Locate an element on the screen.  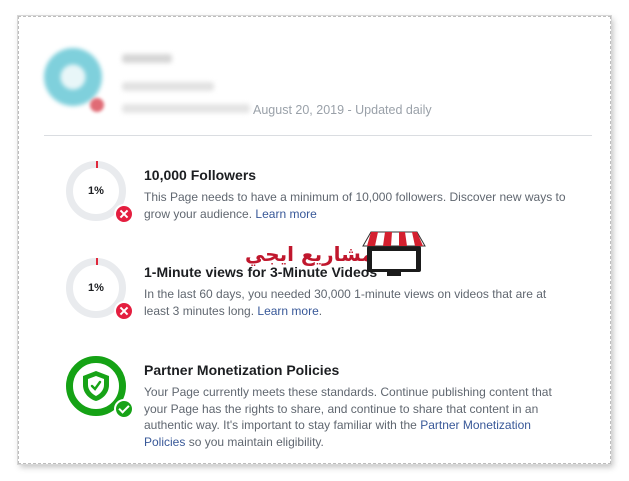
requirement-title: Partner Monetization Policies is located at coordinates (242, 370).